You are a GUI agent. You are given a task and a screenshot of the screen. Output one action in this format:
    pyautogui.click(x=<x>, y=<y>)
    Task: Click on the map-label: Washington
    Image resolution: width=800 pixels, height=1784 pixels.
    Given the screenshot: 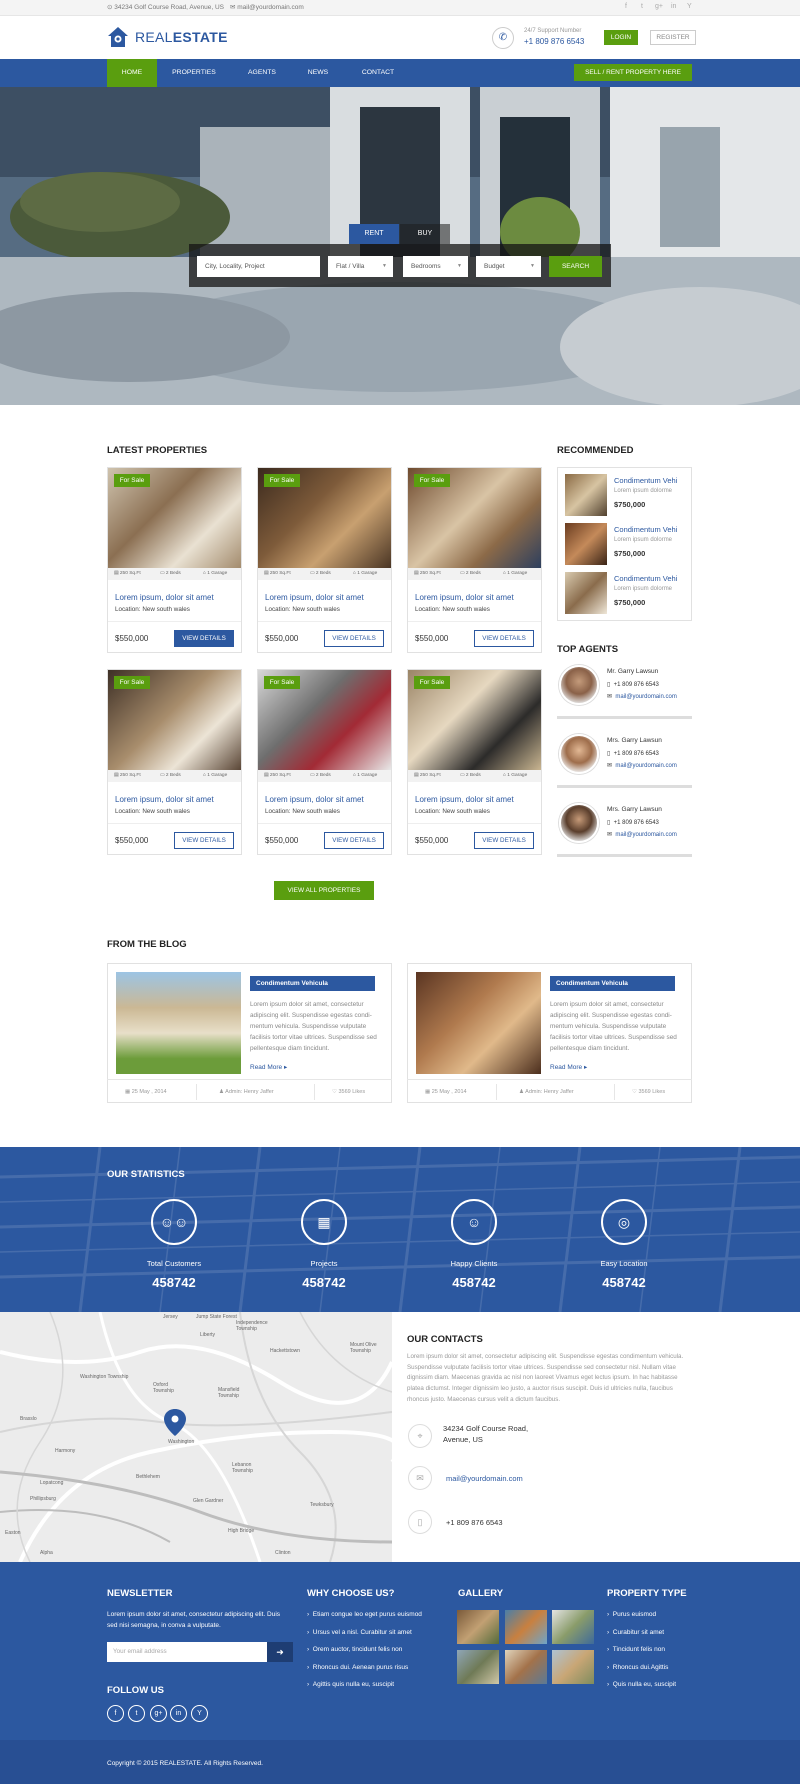 What is the action you would take?
    pyautogui.click(x=181, y=1442)
    